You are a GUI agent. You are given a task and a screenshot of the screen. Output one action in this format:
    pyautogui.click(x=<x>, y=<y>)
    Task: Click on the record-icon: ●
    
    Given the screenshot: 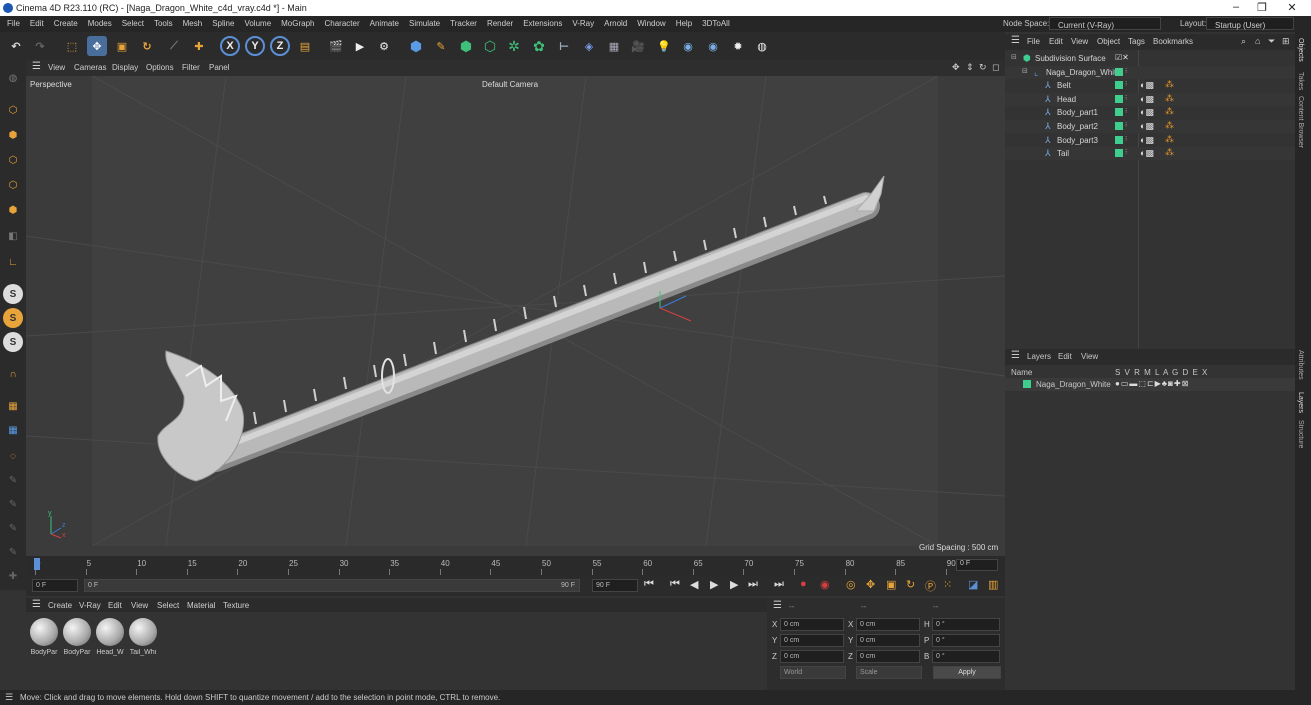 What is the action you would take?
    pyautogui.click(x=803, y=584)
    